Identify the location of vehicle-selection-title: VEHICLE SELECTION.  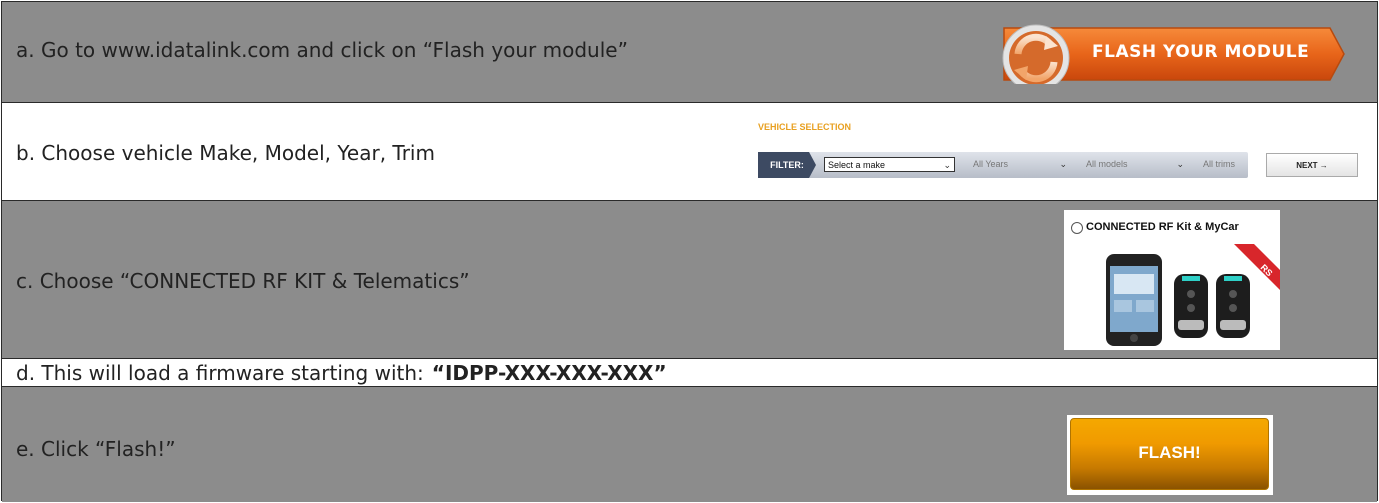
(805, 127).